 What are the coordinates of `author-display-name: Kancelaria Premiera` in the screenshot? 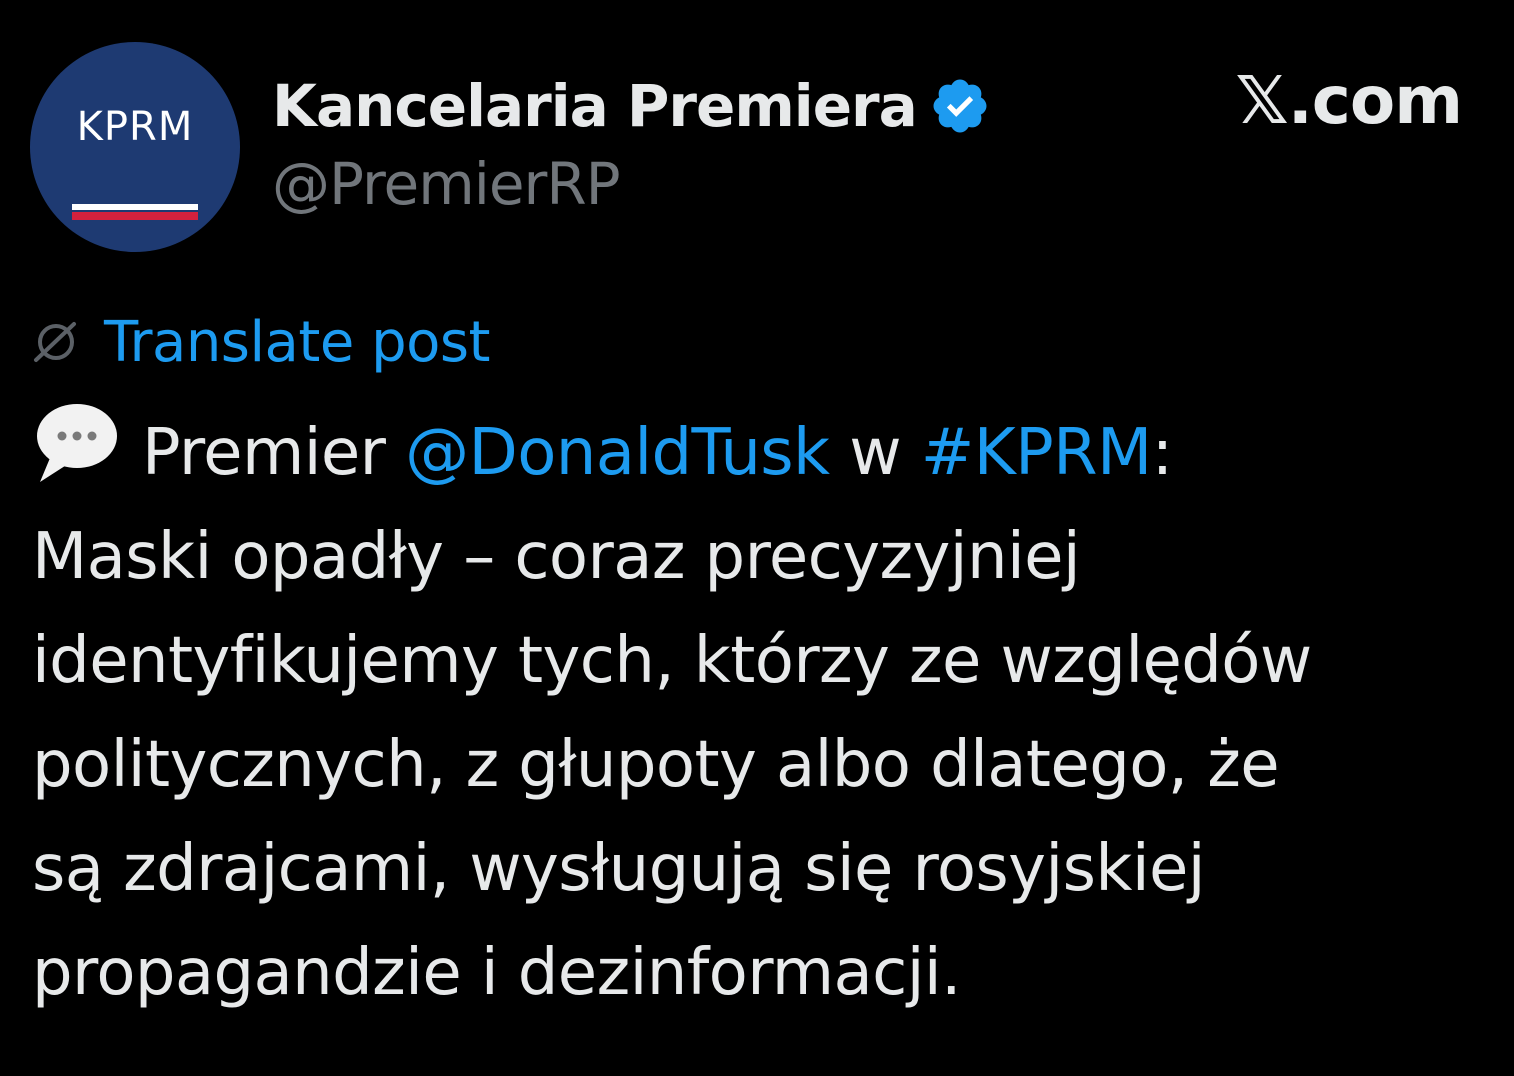 It's located at (595, 106).